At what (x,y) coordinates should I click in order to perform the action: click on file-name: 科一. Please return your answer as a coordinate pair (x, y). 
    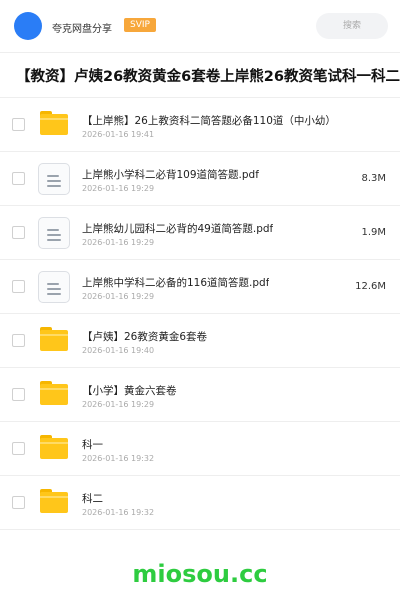
    Looking at the image, I should click on (92, 444).